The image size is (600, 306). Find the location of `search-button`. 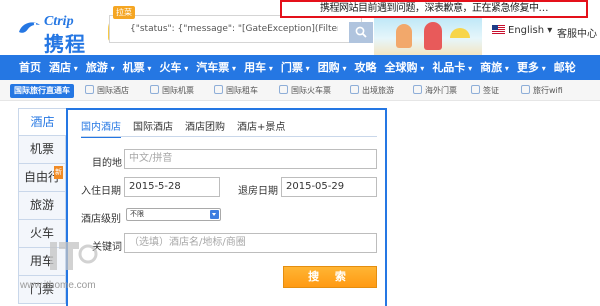

search-button is located at coordinates (361, 32).